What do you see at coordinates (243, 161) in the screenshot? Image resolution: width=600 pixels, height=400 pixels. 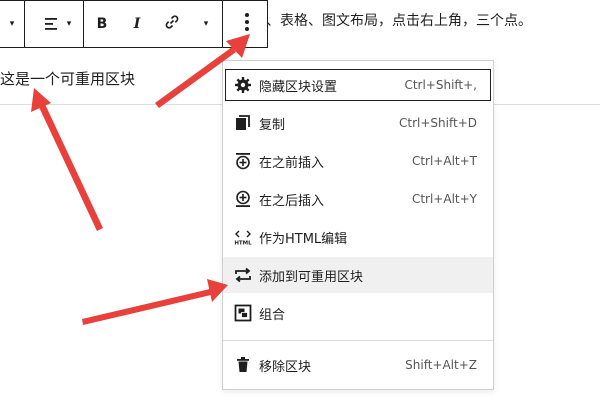 I see `insert-before-icon` at bounding box center [243, 161].